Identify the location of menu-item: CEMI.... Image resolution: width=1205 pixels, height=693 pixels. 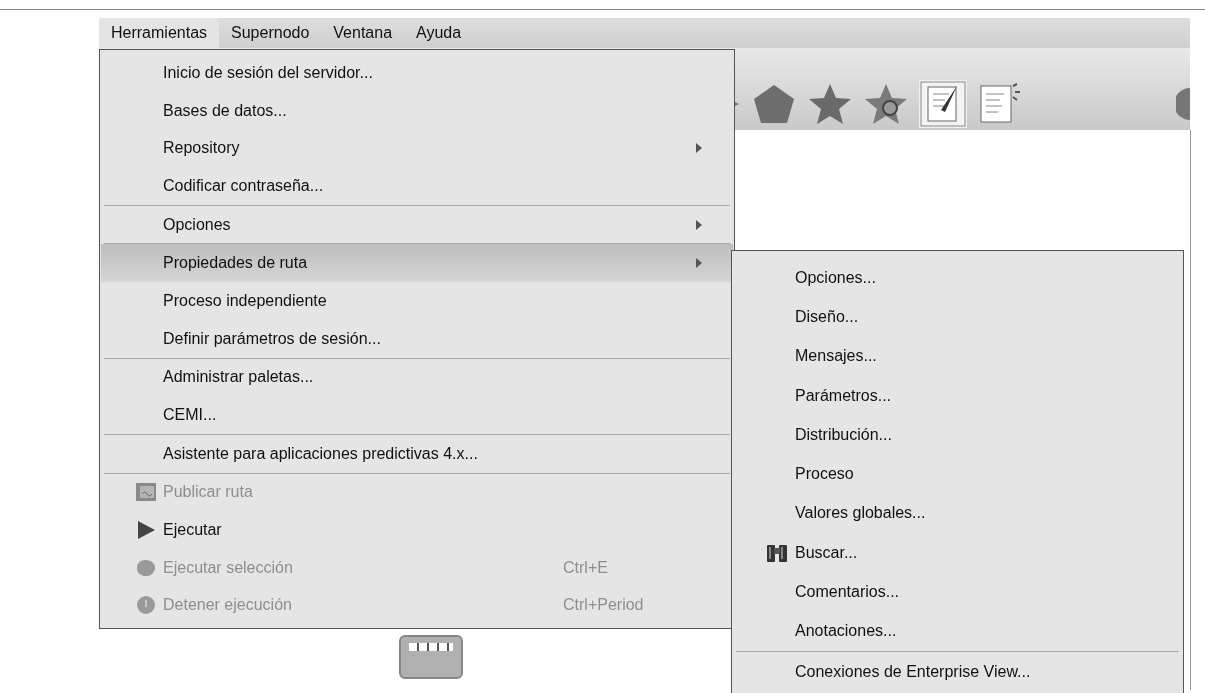
(417, 415).